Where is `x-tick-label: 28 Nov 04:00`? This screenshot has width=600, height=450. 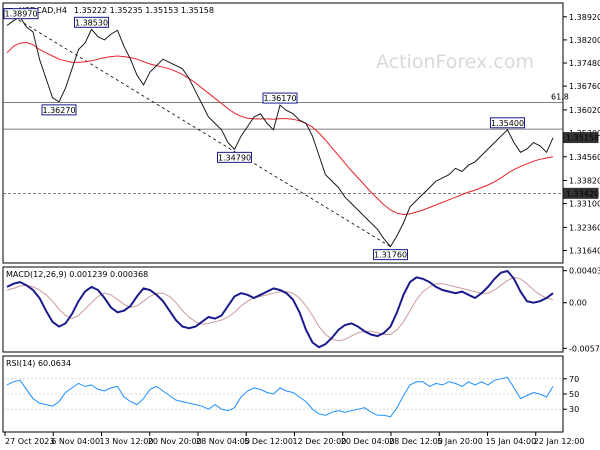 x-tick-label: 28 Nov 04:00 is located at coordinates (223, 441).